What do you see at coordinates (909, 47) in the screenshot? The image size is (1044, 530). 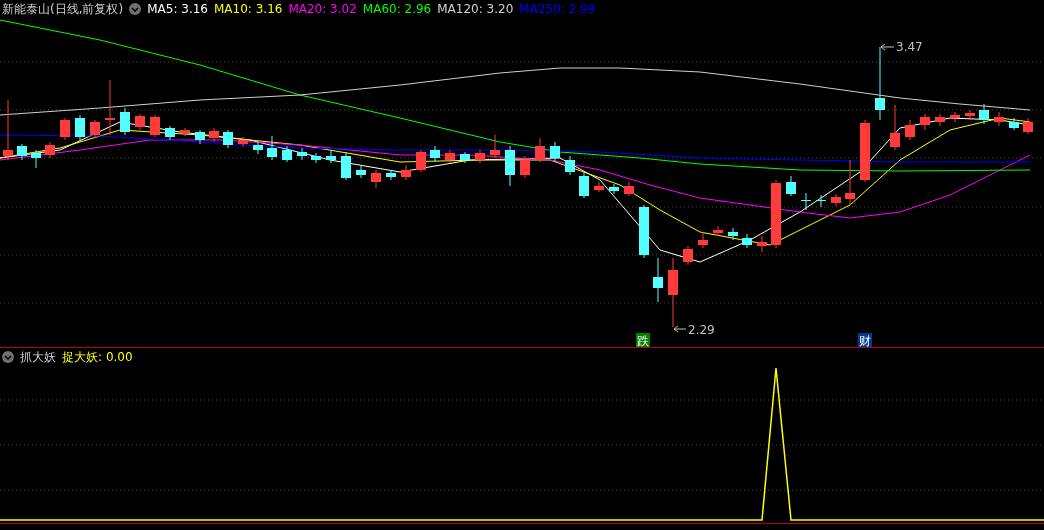 I see `high-price-label: 3.47` at bounding box center [909, 47].